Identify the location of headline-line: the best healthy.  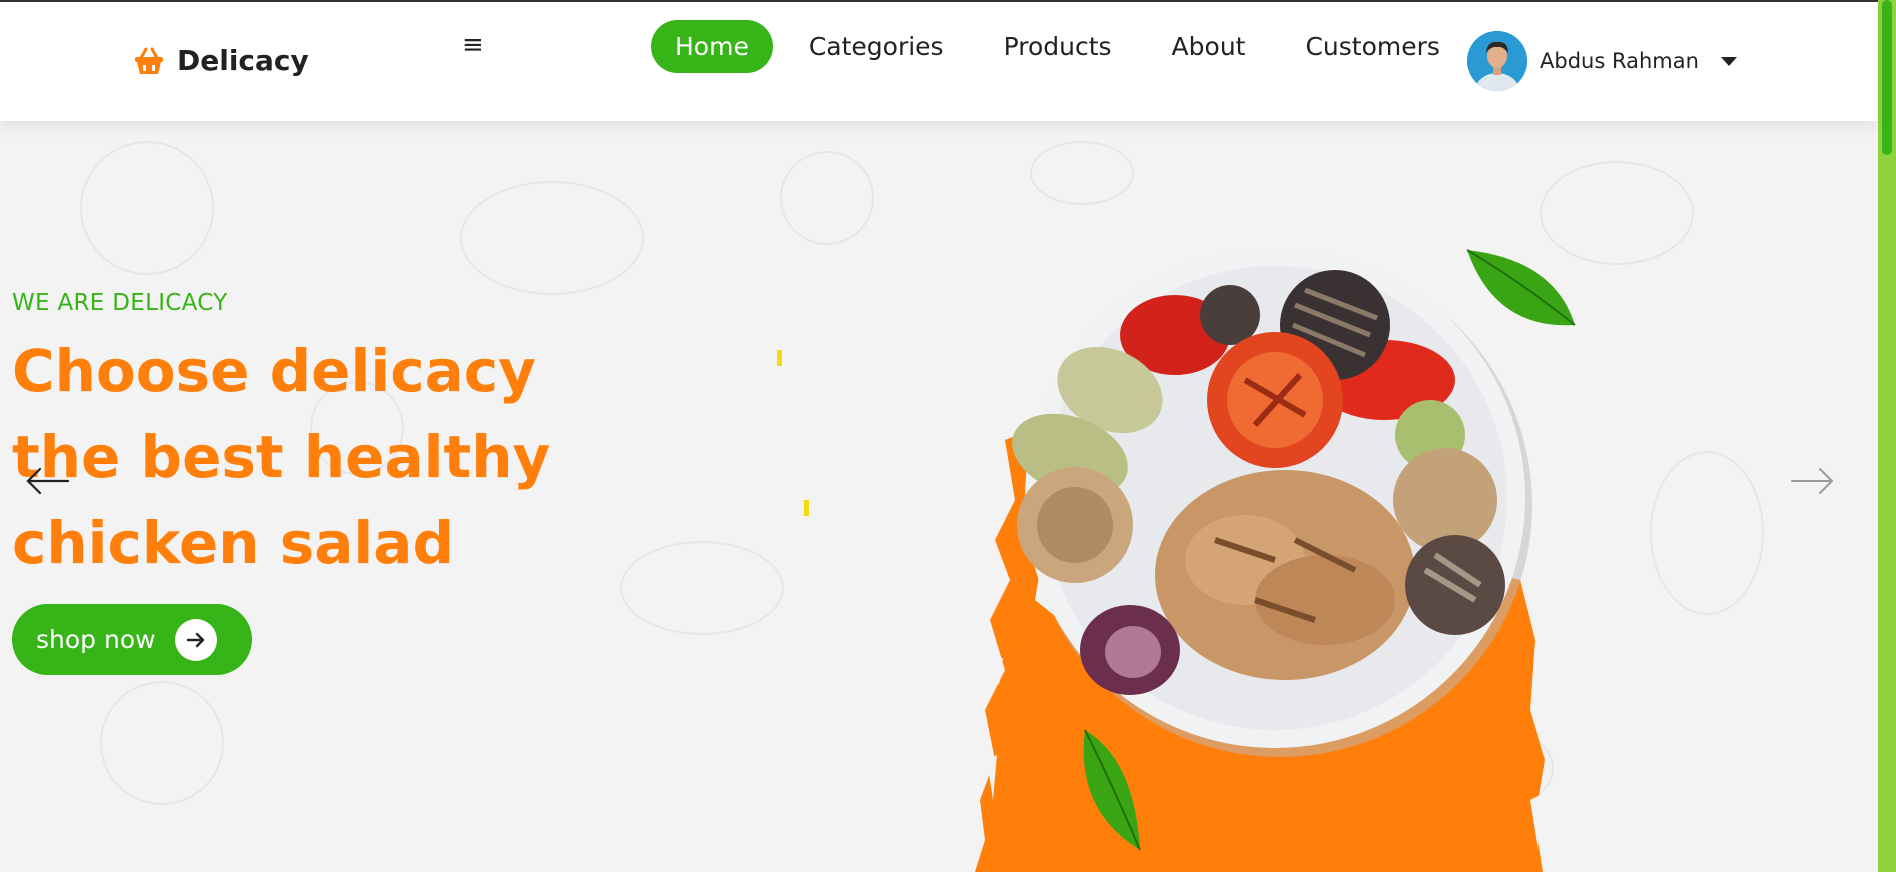
(281, 457).